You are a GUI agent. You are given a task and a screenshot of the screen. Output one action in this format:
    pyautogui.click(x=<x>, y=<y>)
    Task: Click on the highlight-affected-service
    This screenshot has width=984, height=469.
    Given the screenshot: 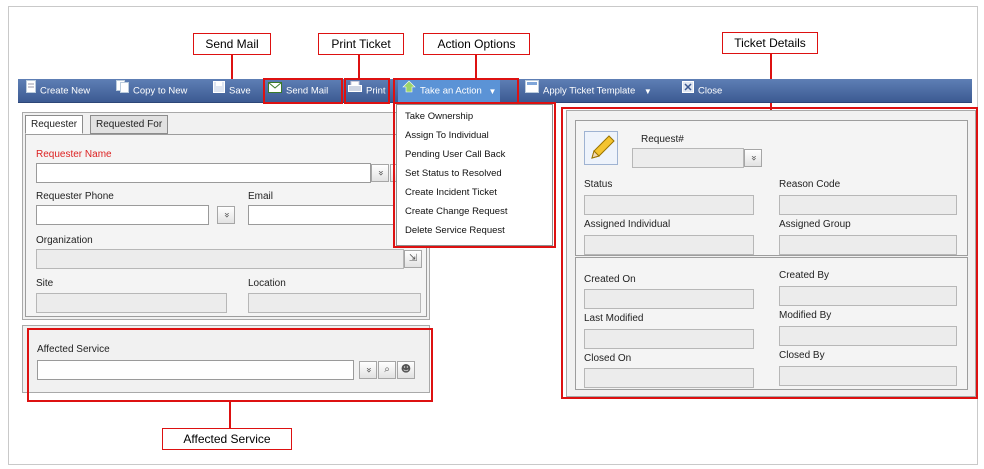 What is the action you would take?
    pyautogui.click(x=230, y=365)
    